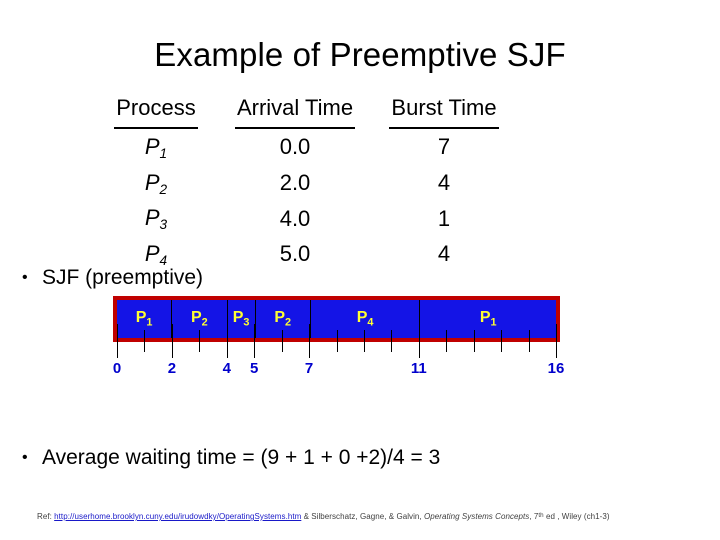 This screenshot has height=540, width=720. I want to click on gantt-tick-labels: 0 2 4 5 7 11 16, so click(338, 372).